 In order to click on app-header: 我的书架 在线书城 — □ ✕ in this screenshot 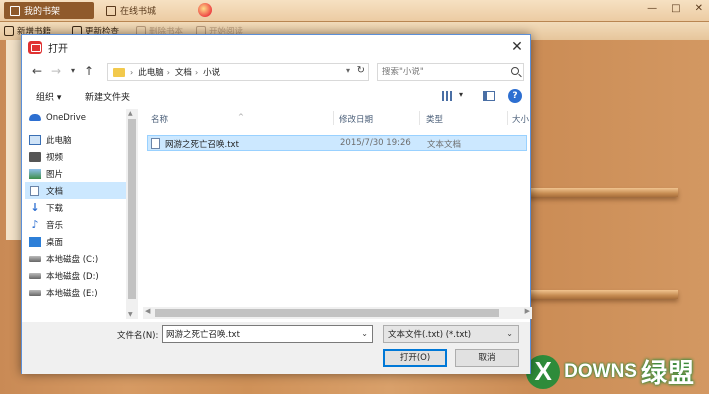, I will do `click(354, 11)`.